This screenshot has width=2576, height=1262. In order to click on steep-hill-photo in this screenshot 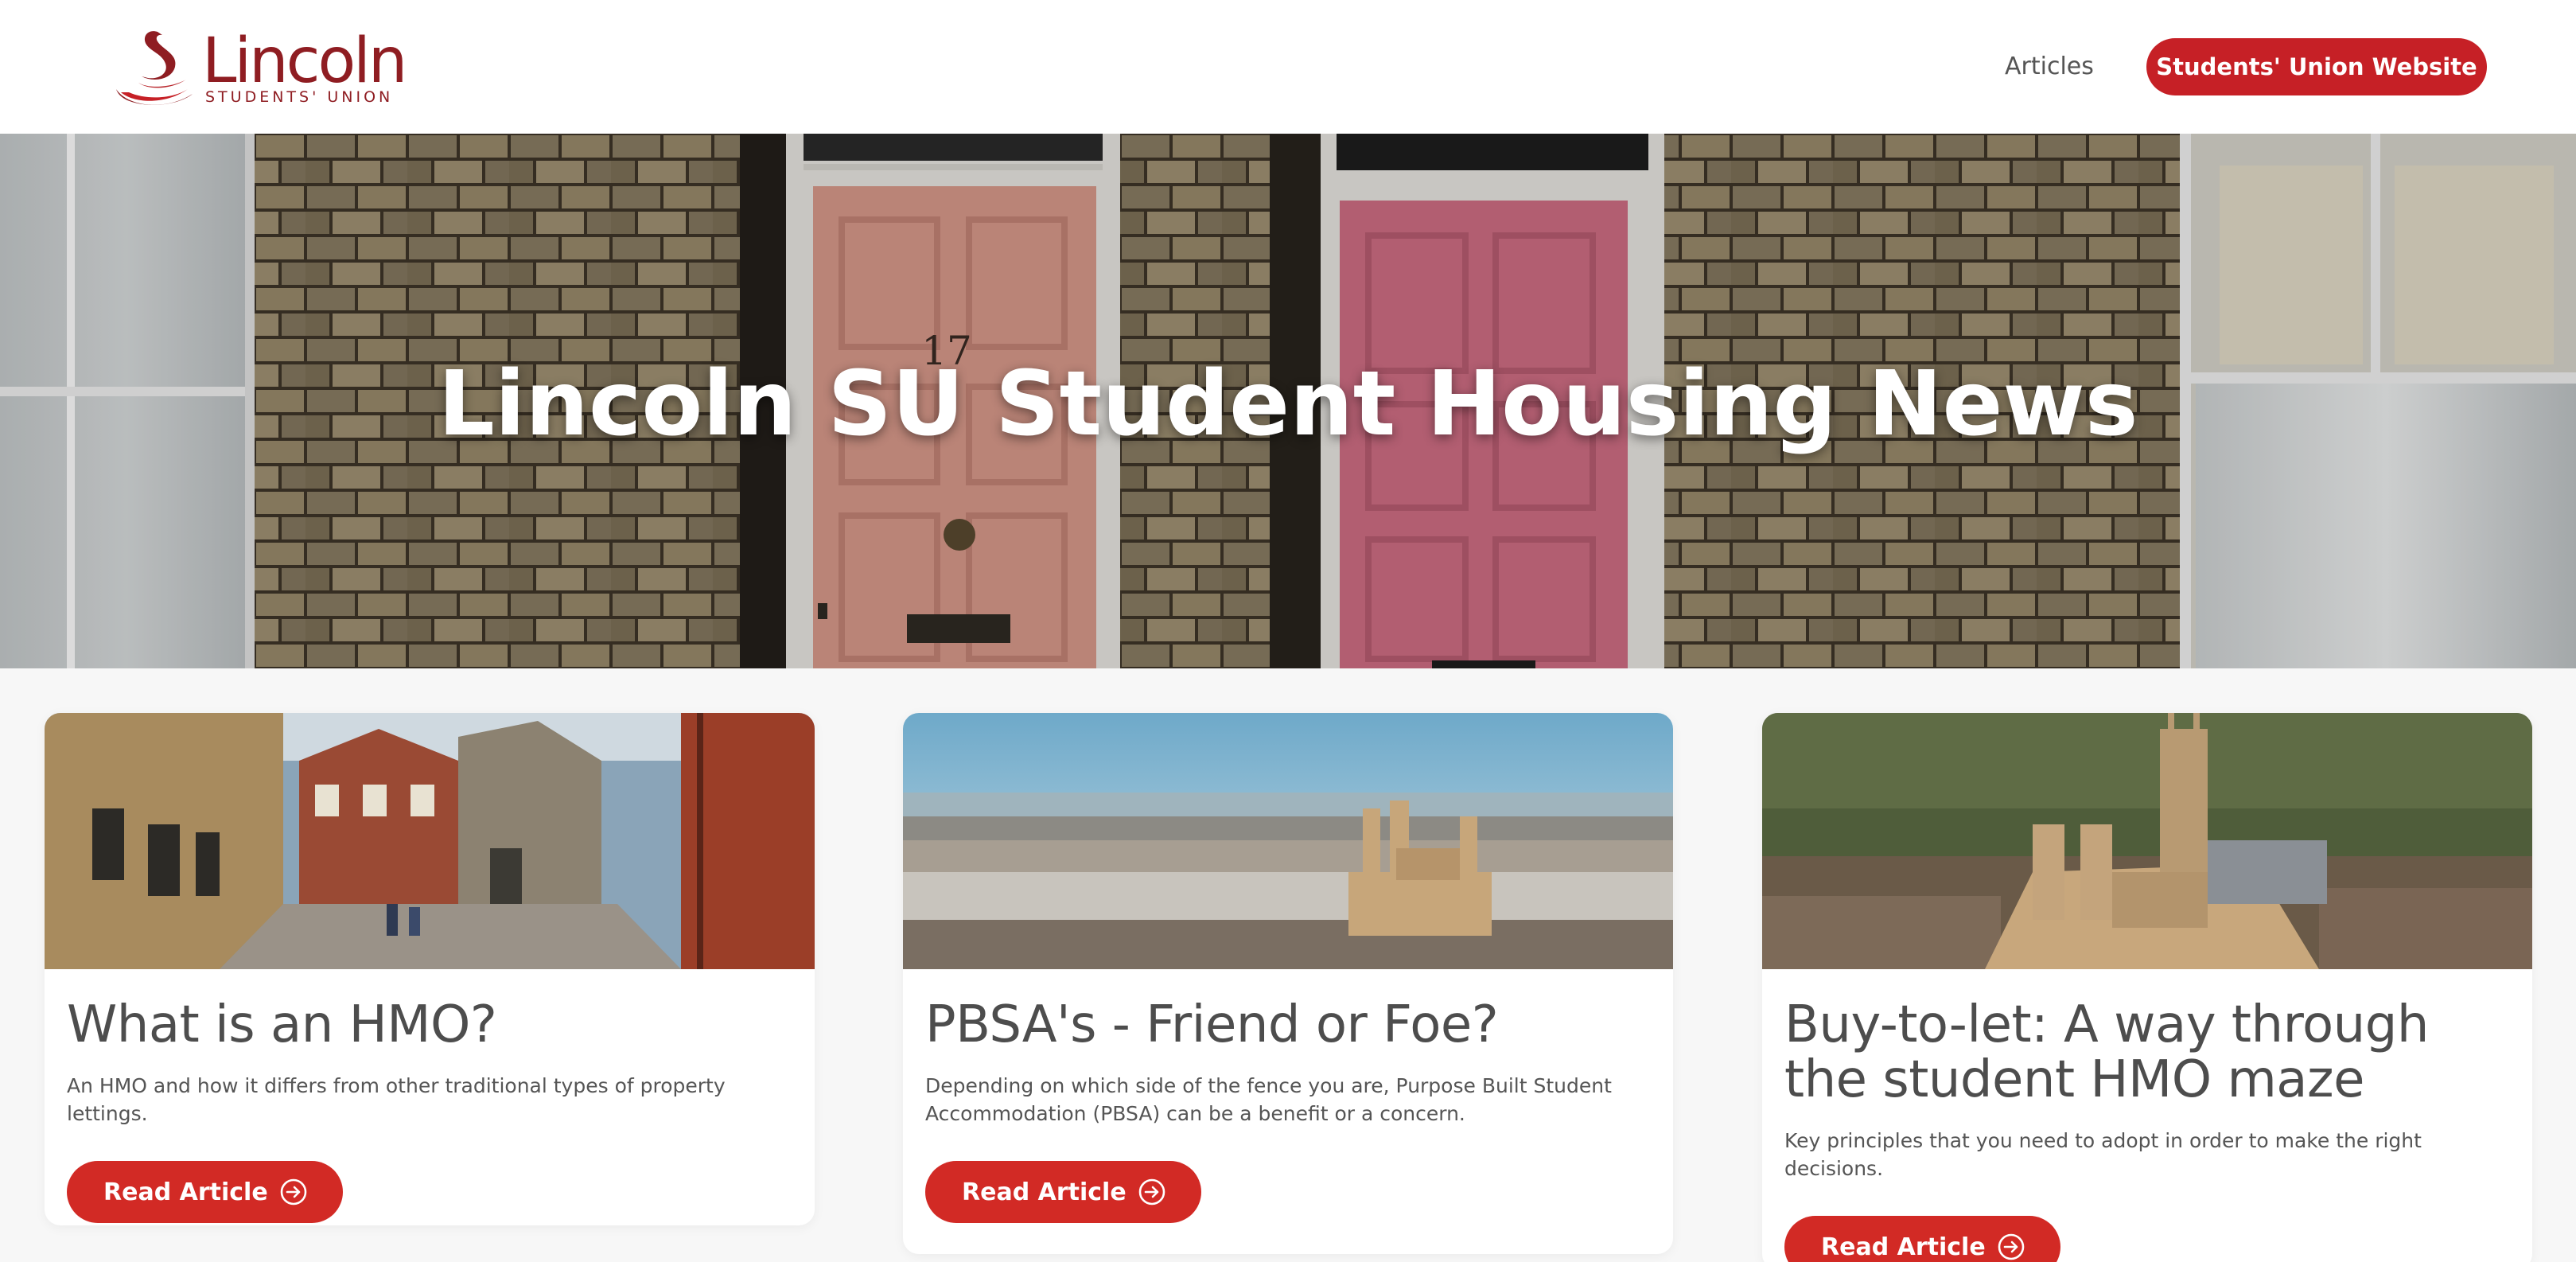, I will do `click(430, 841)`.